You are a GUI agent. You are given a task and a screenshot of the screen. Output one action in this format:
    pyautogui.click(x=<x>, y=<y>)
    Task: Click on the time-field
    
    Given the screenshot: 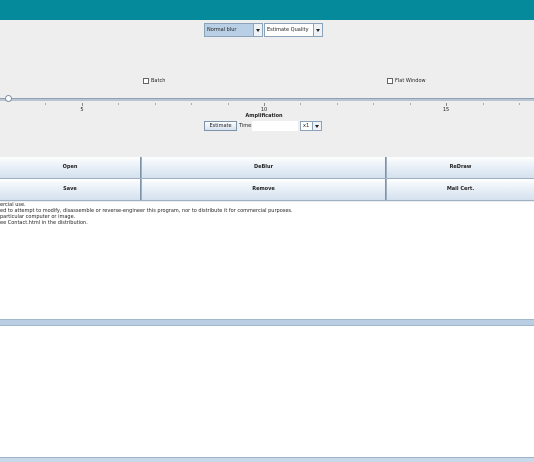 What is the action you would take?
    pyautogui.click(x=275, y=126)
    